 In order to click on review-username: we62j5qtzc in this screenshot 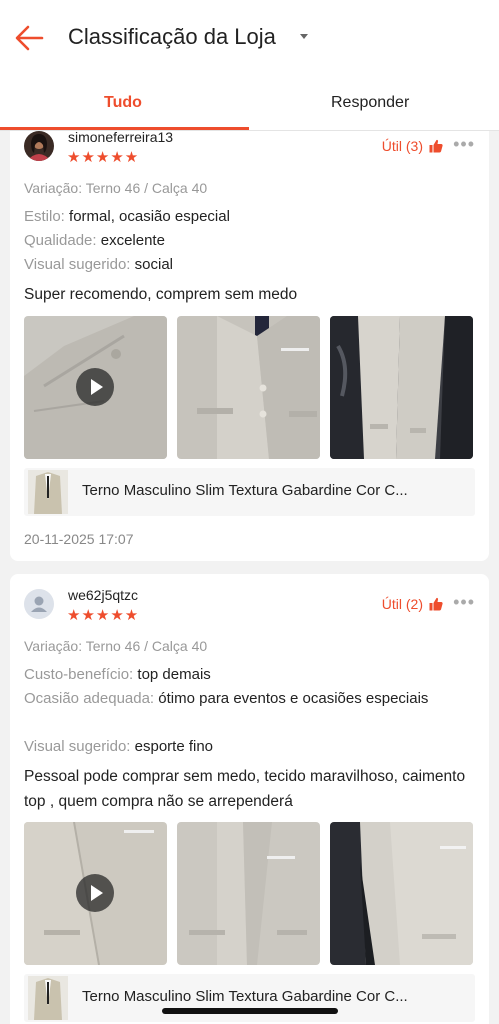, I will do `click(103, 595)`.